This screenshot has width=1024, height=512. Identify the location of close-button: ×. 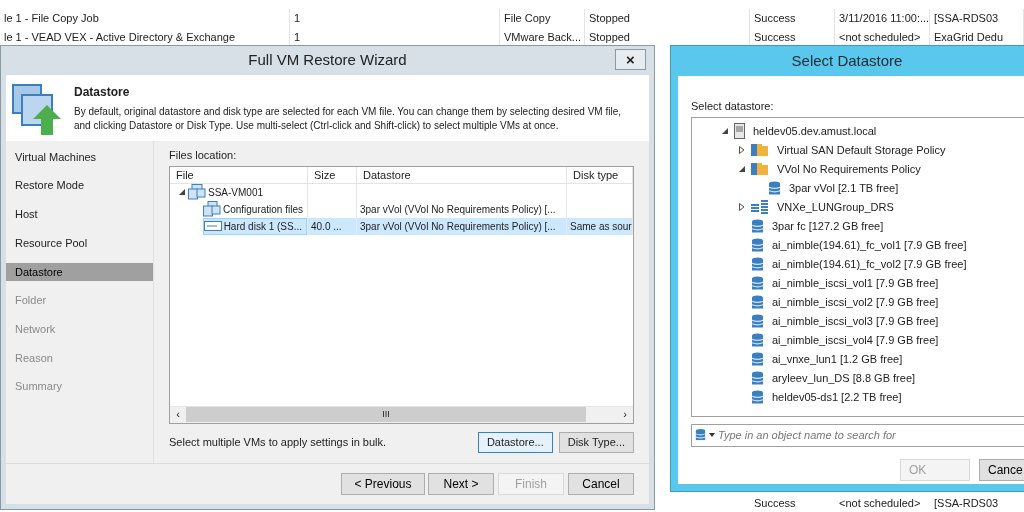
(630, 59).